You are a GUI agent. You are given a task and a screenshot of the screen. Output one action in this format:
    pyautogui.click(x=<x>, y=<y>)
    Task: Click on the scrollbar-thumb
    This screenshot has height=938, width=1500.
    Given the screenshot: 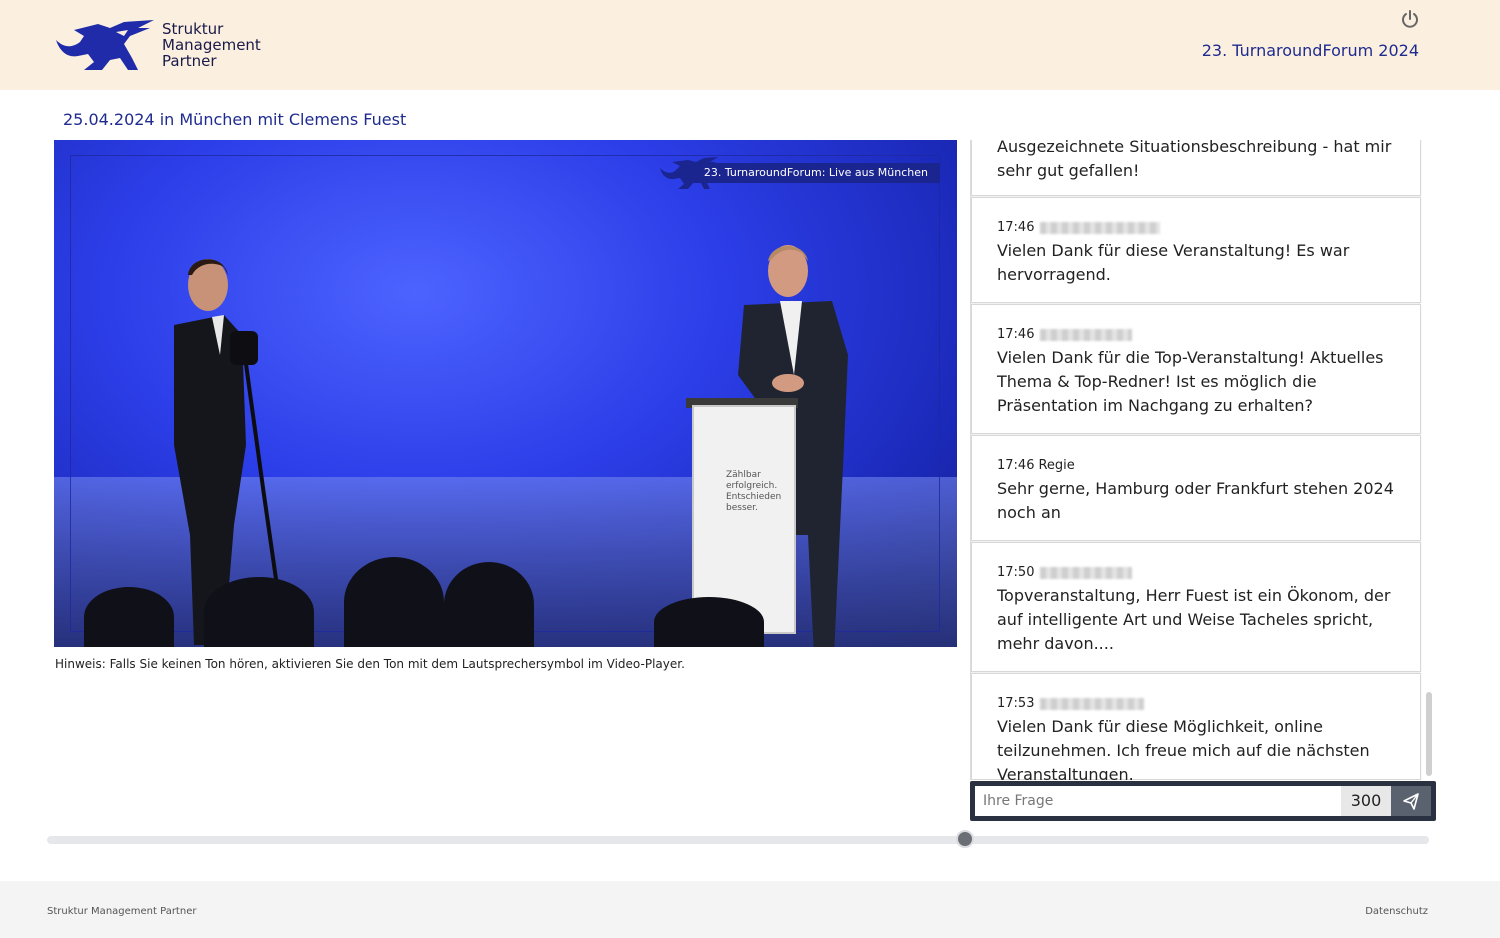 What is the action you would take?
    pyautogui.click(x=1429, y=734)
    